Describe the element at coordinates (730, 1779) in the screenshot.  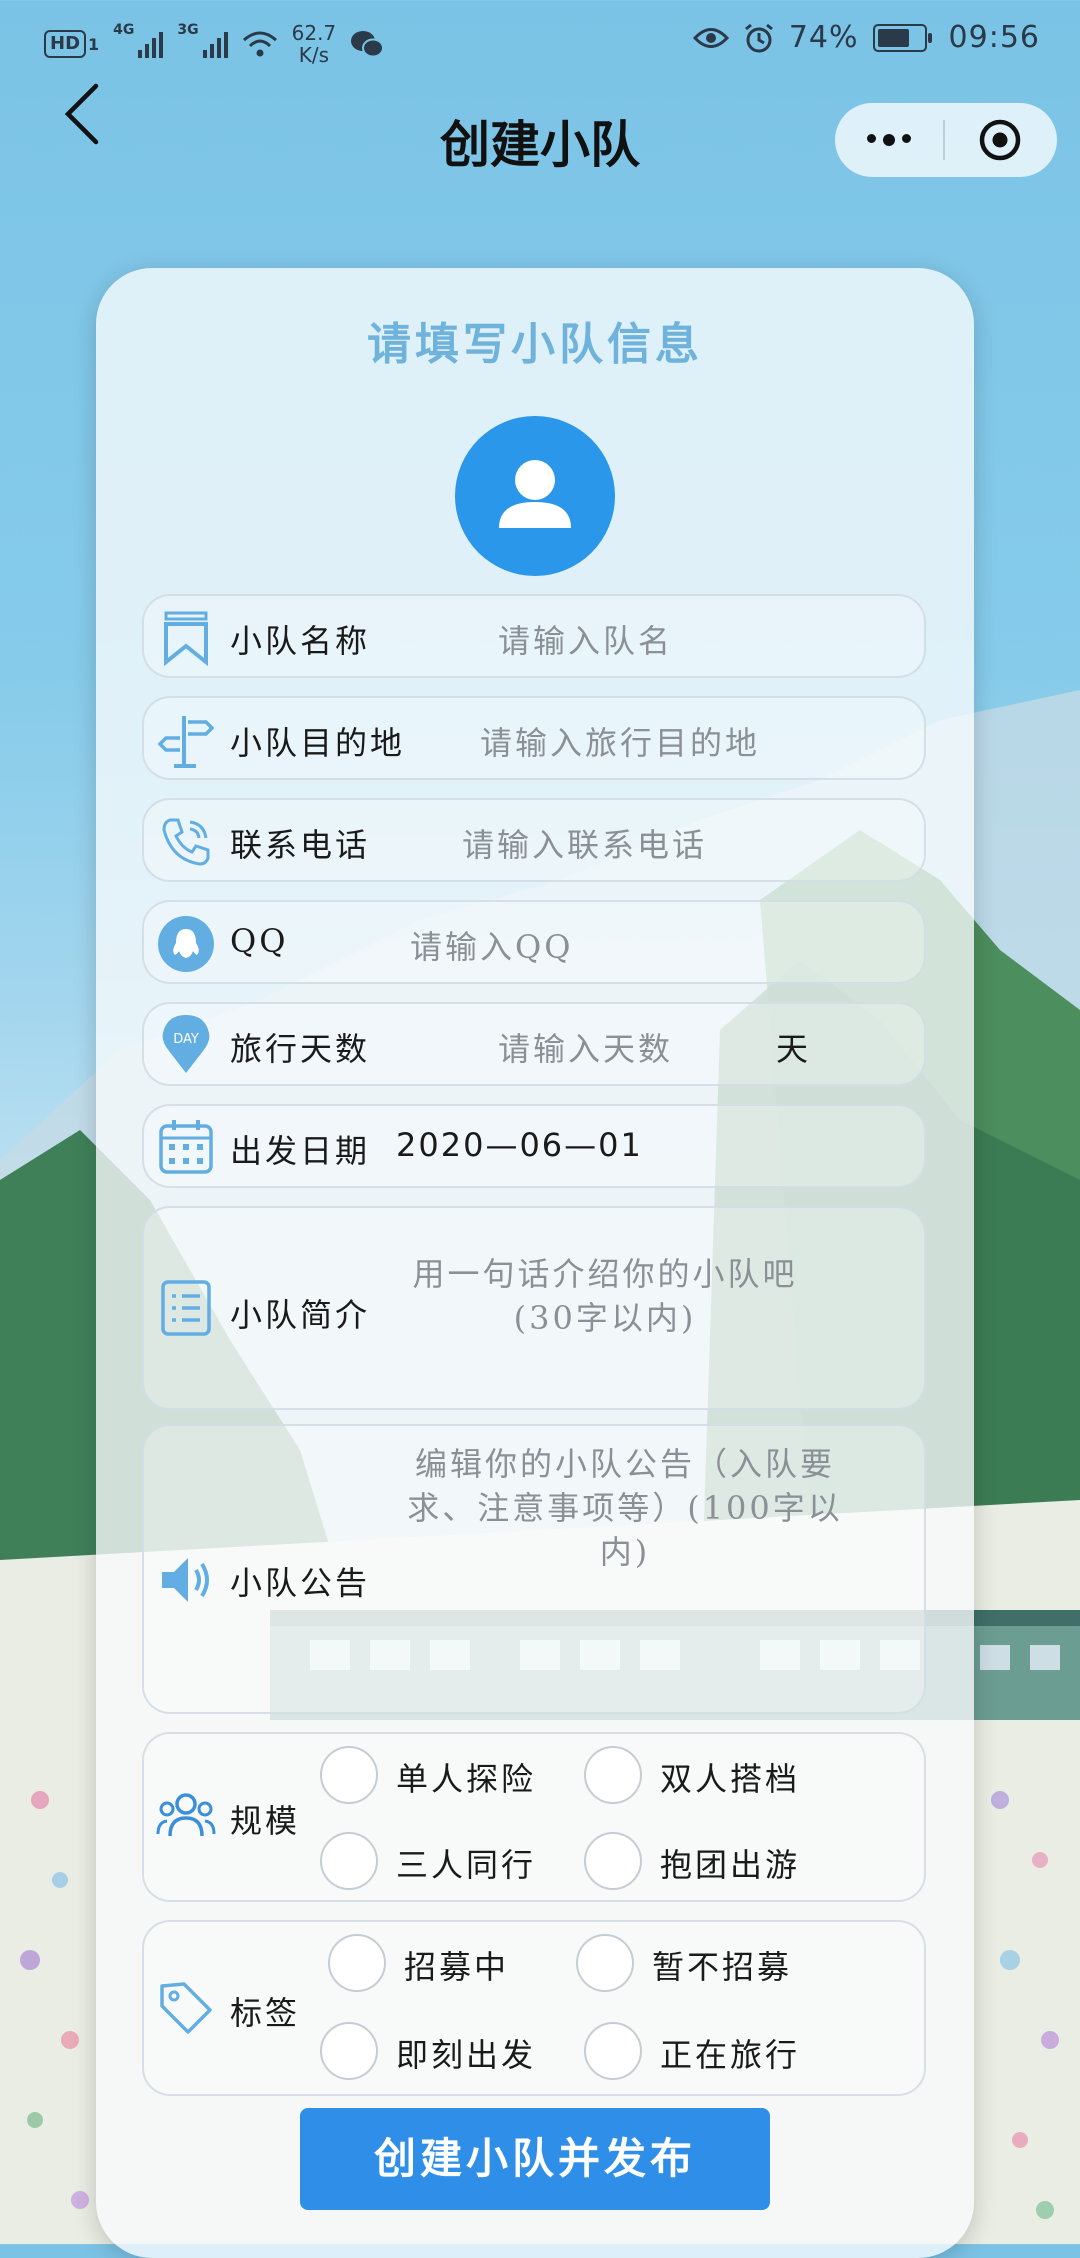
I see `option-scale-duo: 双人搭档` at that location.